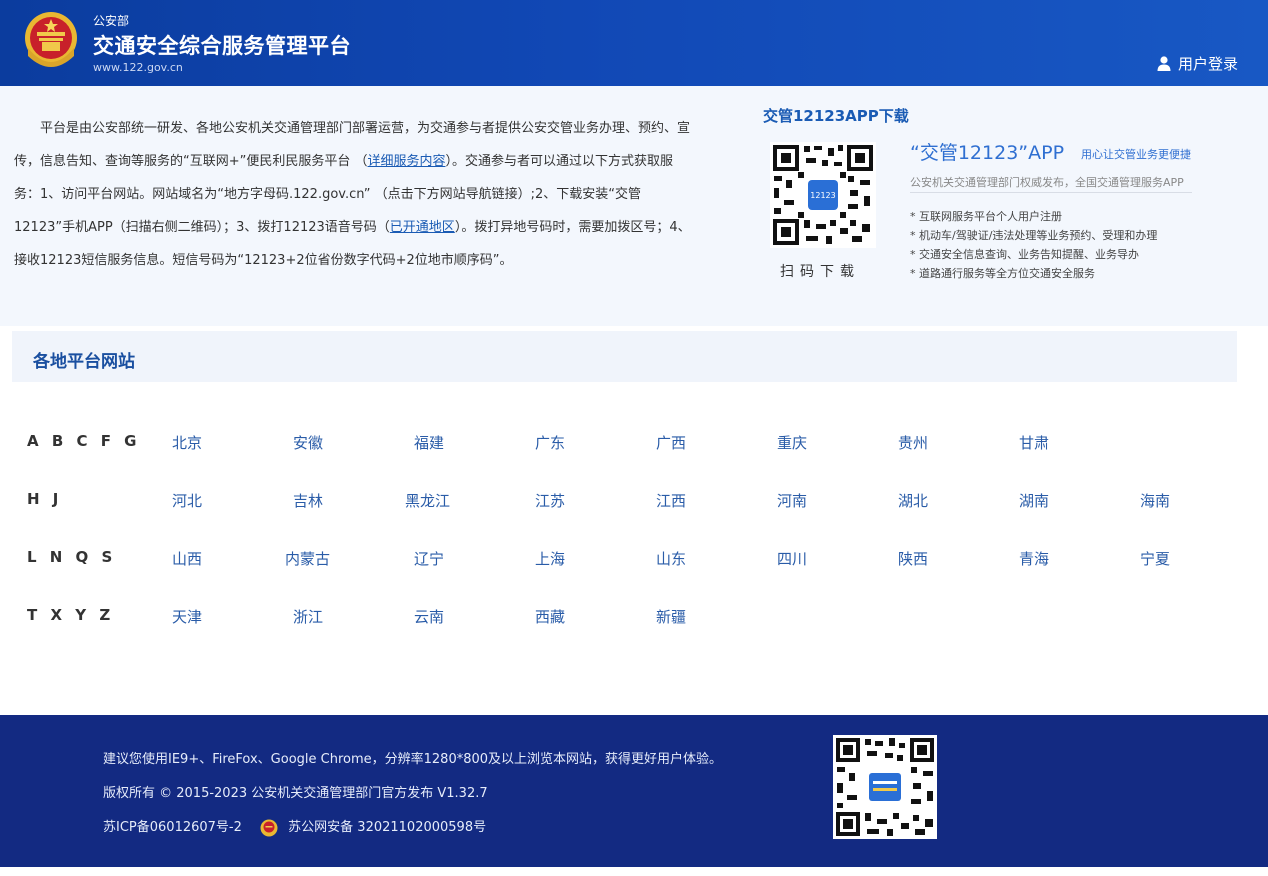 This screenshot has height=876, width=1268. Describe the element at coordinates (187, 558) in the screenshot. I see `province-link: 山西` at that location.